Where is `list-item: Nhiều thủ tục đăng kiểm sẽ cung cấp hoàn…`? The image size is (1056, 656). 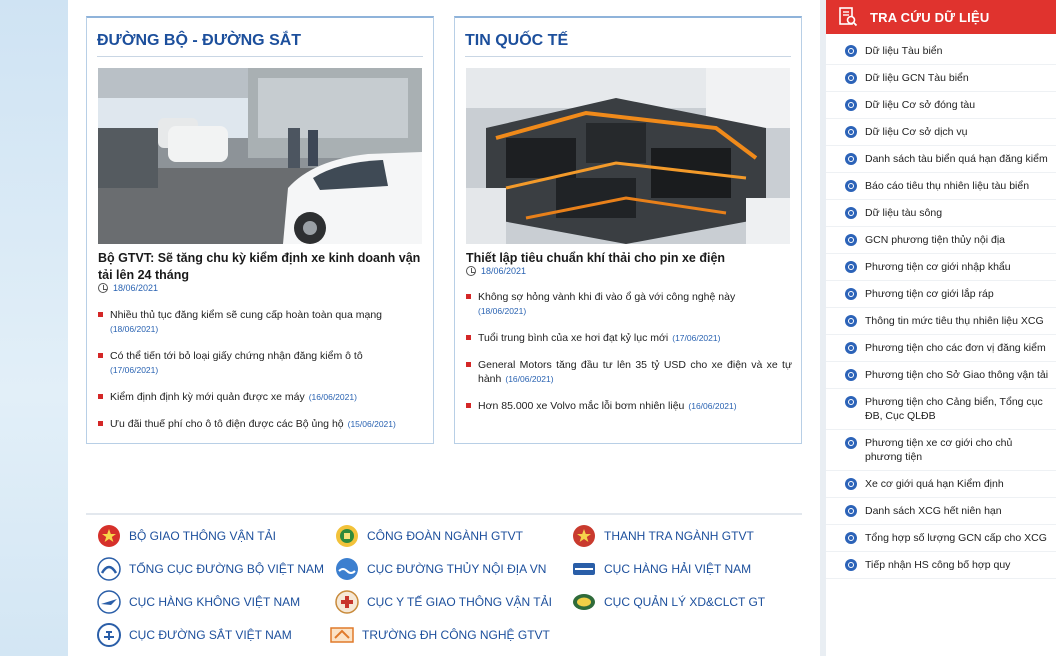 list-item: Nhiều thủ tục đăng kiểm sẽ cung cấp hoàn… is located at coordinates (261, 322).